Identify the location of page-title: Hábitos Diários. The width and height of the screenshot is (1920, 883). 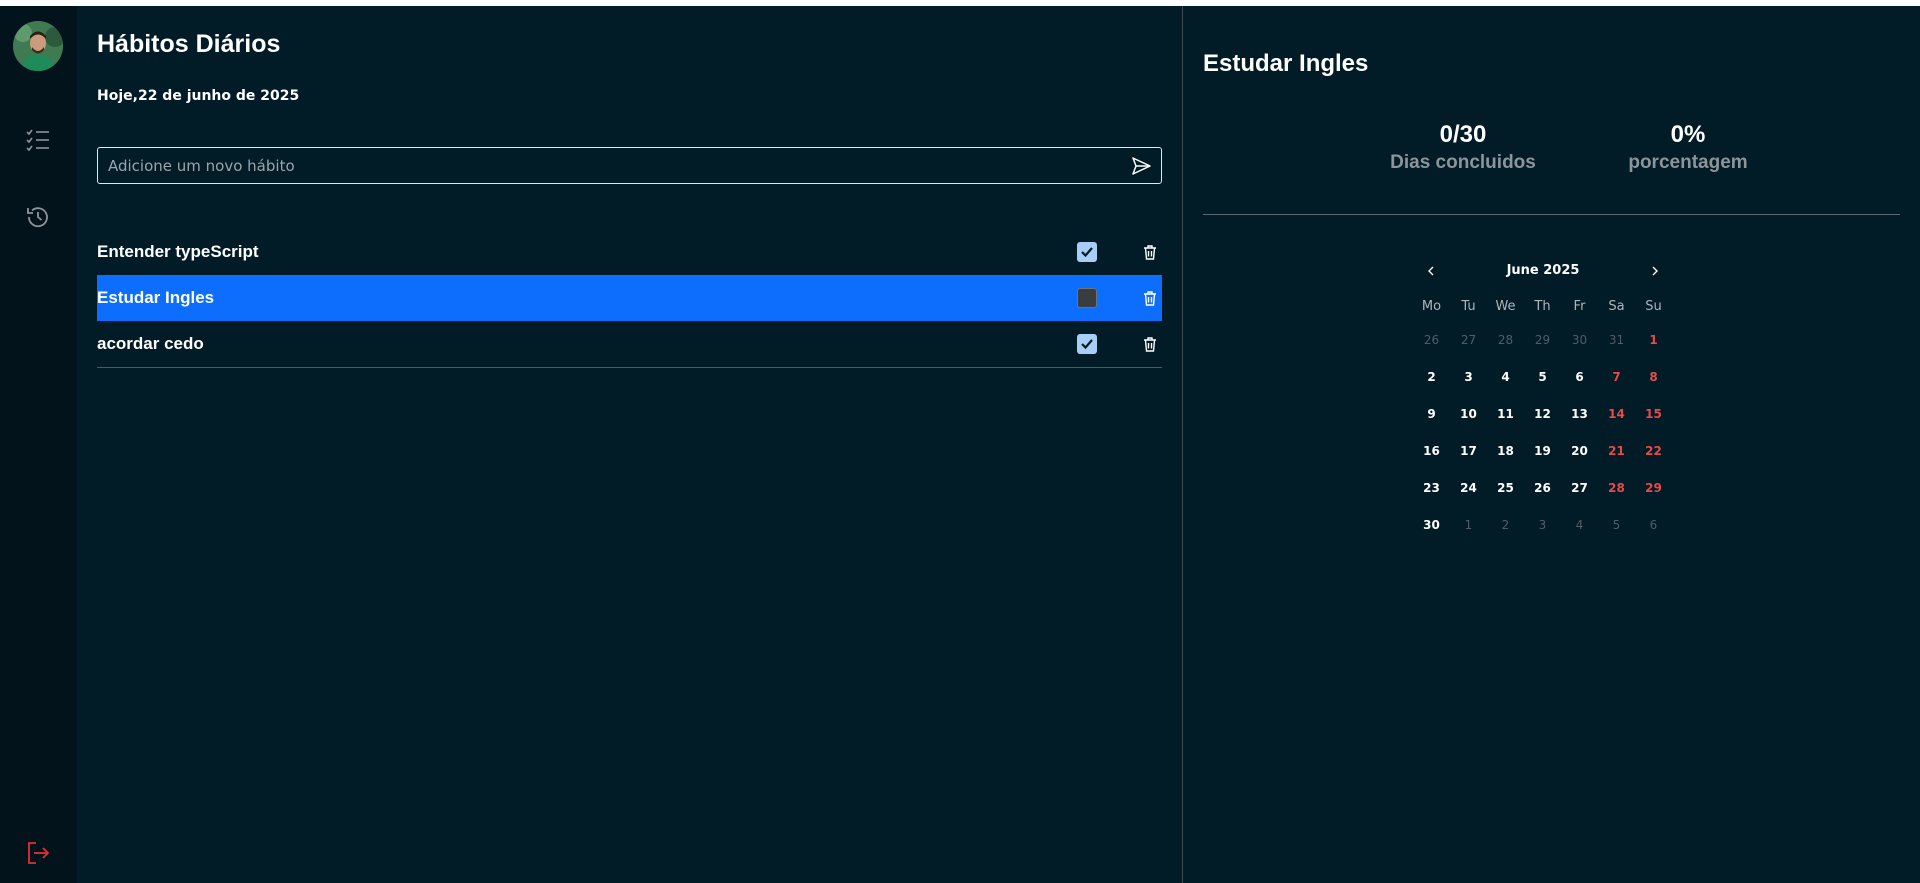
(189, 44).